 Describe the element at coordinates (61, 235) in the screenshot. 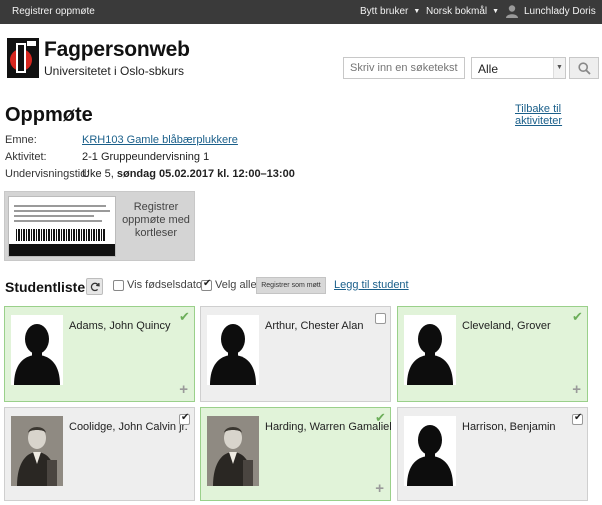

I see `barcode-icon` at that location.